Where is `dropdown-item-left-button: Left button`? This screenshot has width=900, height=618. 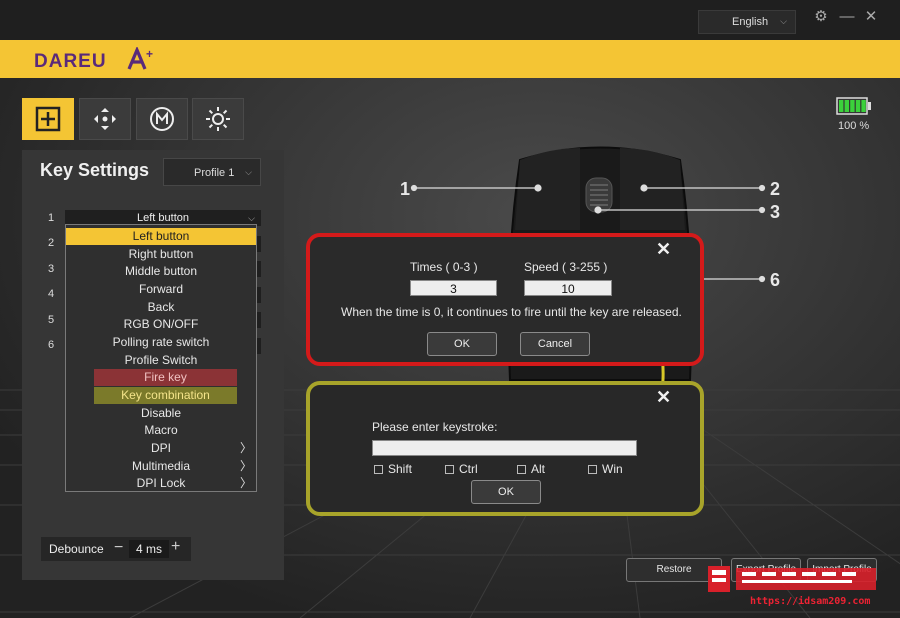
dropdown-item-left-button: Left button is located at coordinates (161, 236).